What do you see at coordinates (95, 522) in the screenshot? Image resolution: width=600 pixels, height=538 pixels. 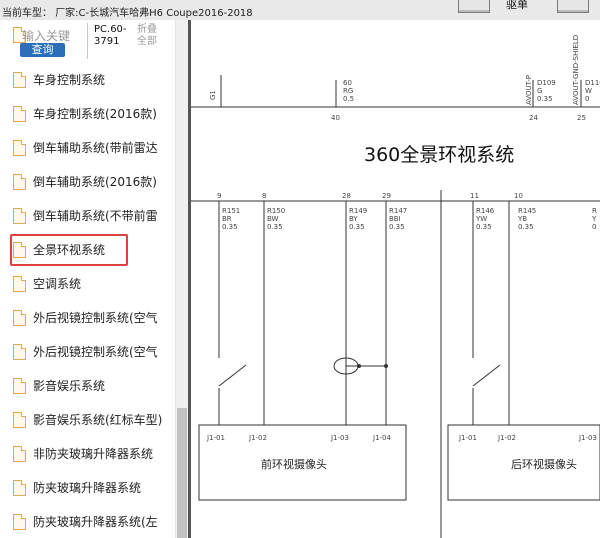 I see `list-item-label: 防夹玻璃升降器系统(左` at bounding box center [95, 522].